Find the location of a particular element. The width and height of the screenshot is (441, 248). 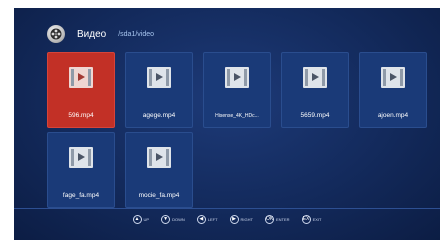

page-title: Видео is located at coordinates (92, 34).